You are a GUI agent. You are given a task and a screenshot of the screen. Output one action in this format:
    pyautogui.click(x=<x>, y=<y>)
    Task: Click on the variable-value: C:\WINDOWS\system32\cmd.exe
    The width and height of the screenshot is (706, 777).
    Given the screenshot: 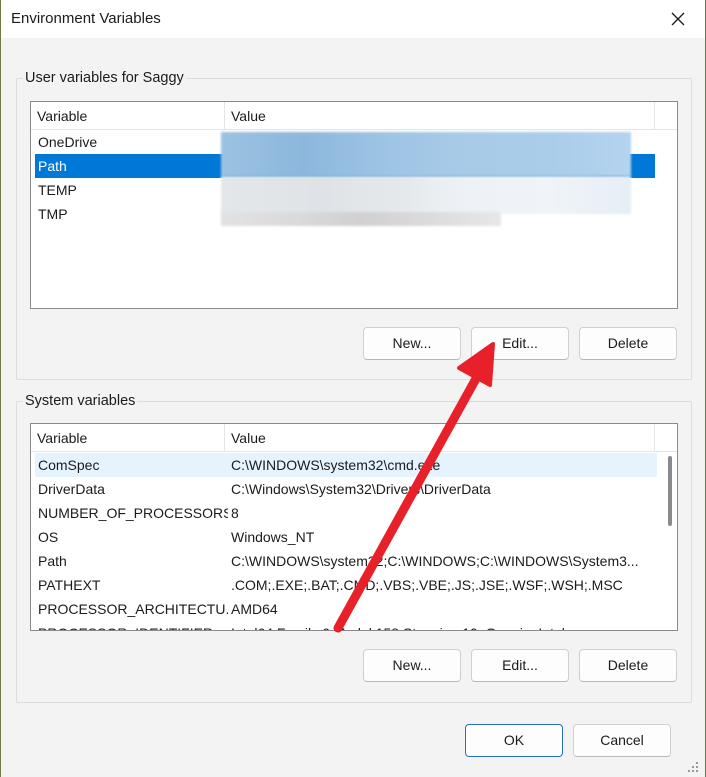 What is the action you would take?
    pyautogui.click(x=336, y=465)
    